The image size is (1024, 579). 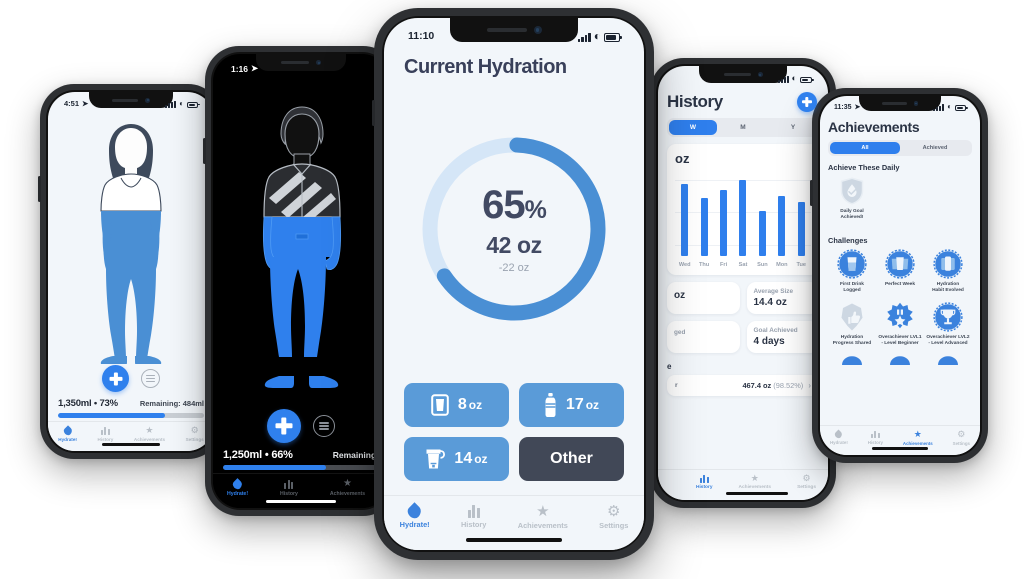 I want to click on badge-daily-goal: Daily Goal Achieved!, so click(x=852, y=199).